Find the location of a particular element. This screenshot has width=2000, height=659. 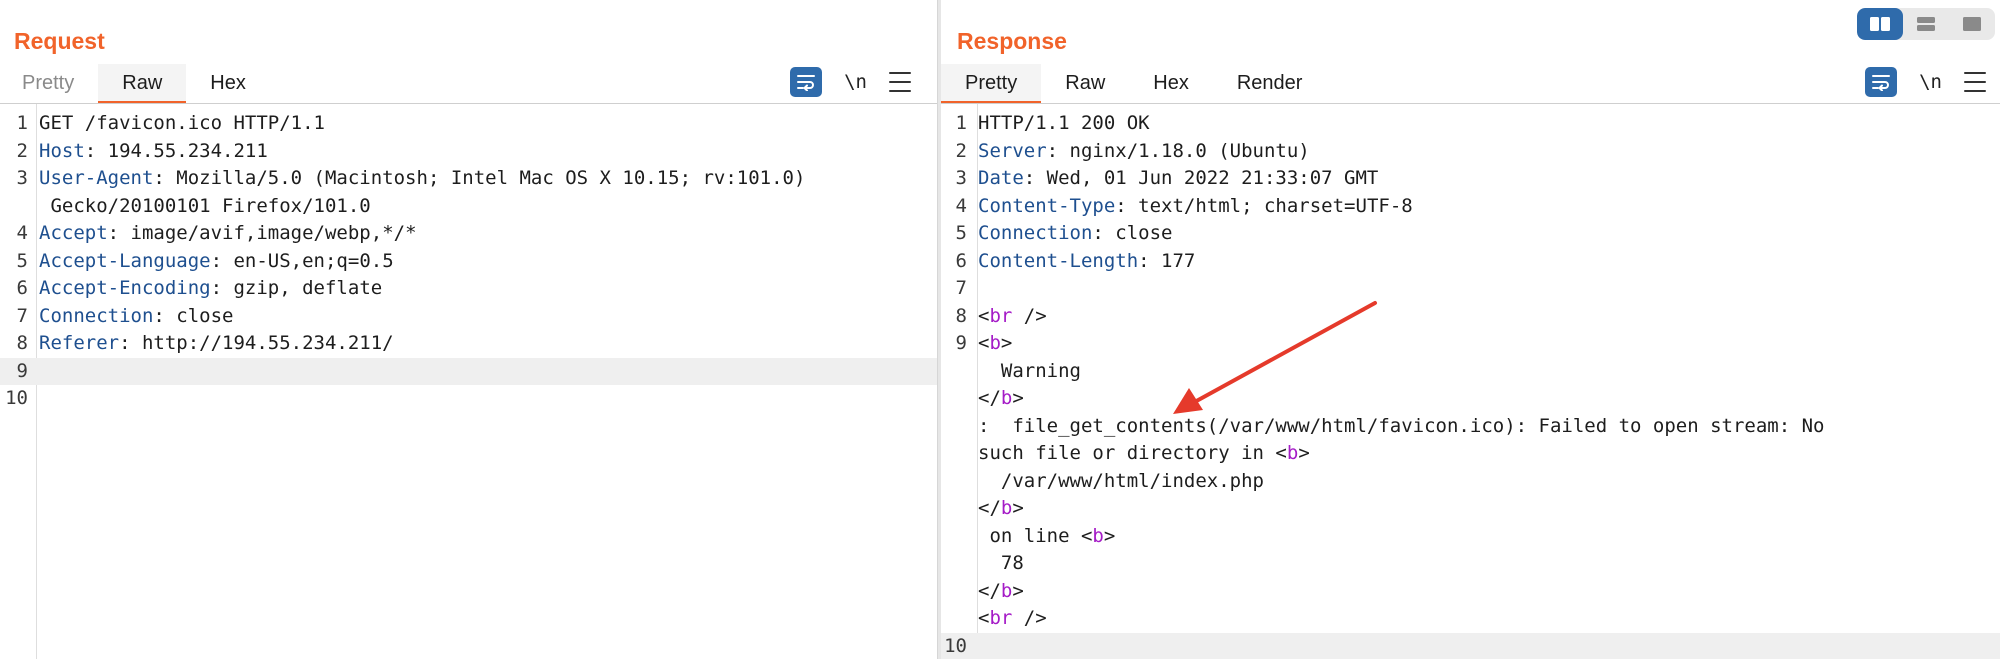

line-text: 194.55.234.211 is located at coordinates (187, 150).